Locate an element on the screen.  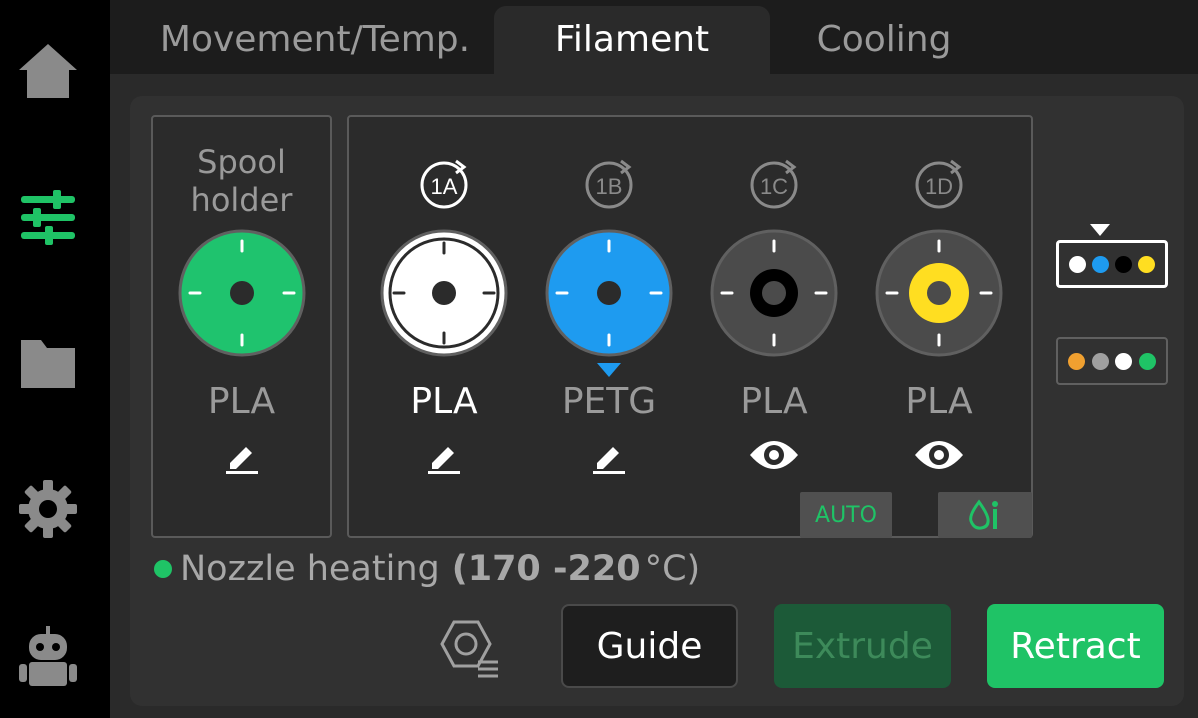
sidebar-item-settings is located at coordinates (48, 509).